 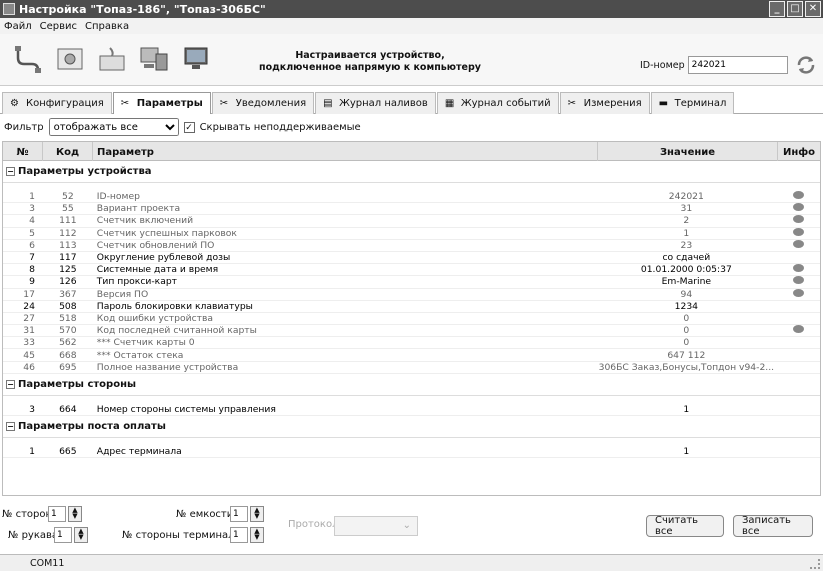 I want to click on section-header: − Параметры поста оплаты, so click(x=411, y=427).